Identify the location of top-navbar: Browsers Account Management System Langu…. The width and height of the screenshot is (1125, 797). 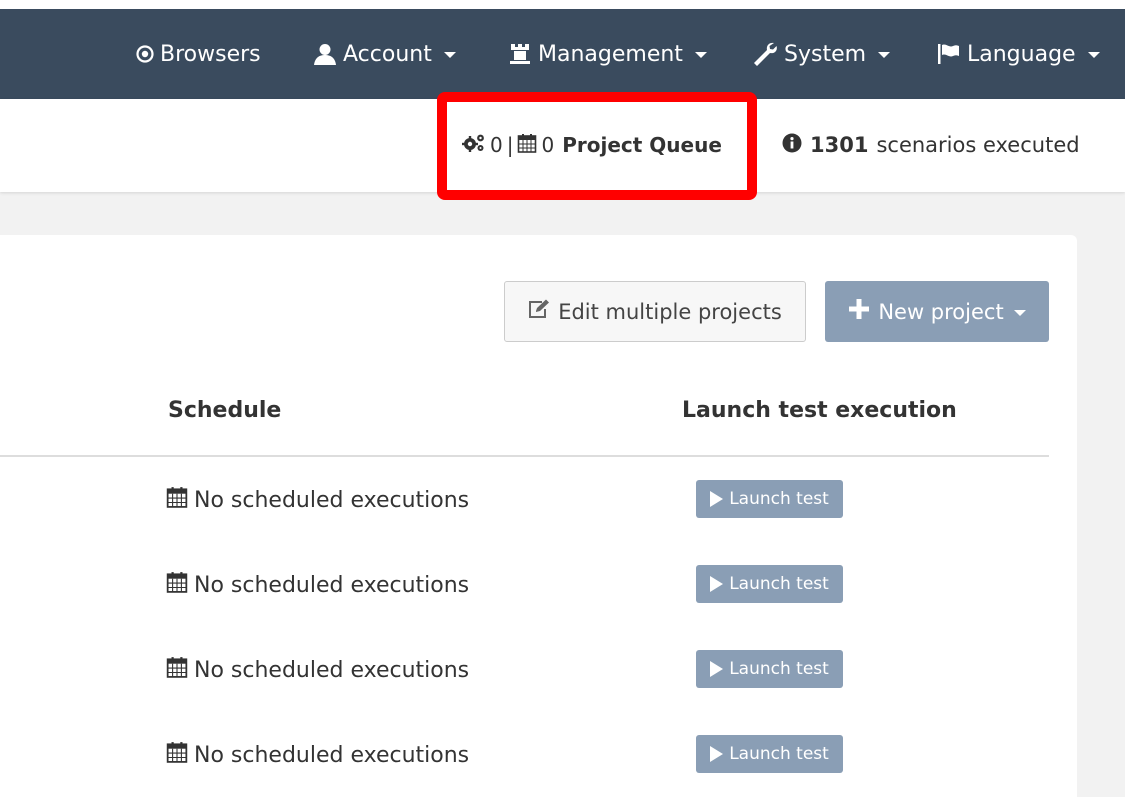
(562, 54).